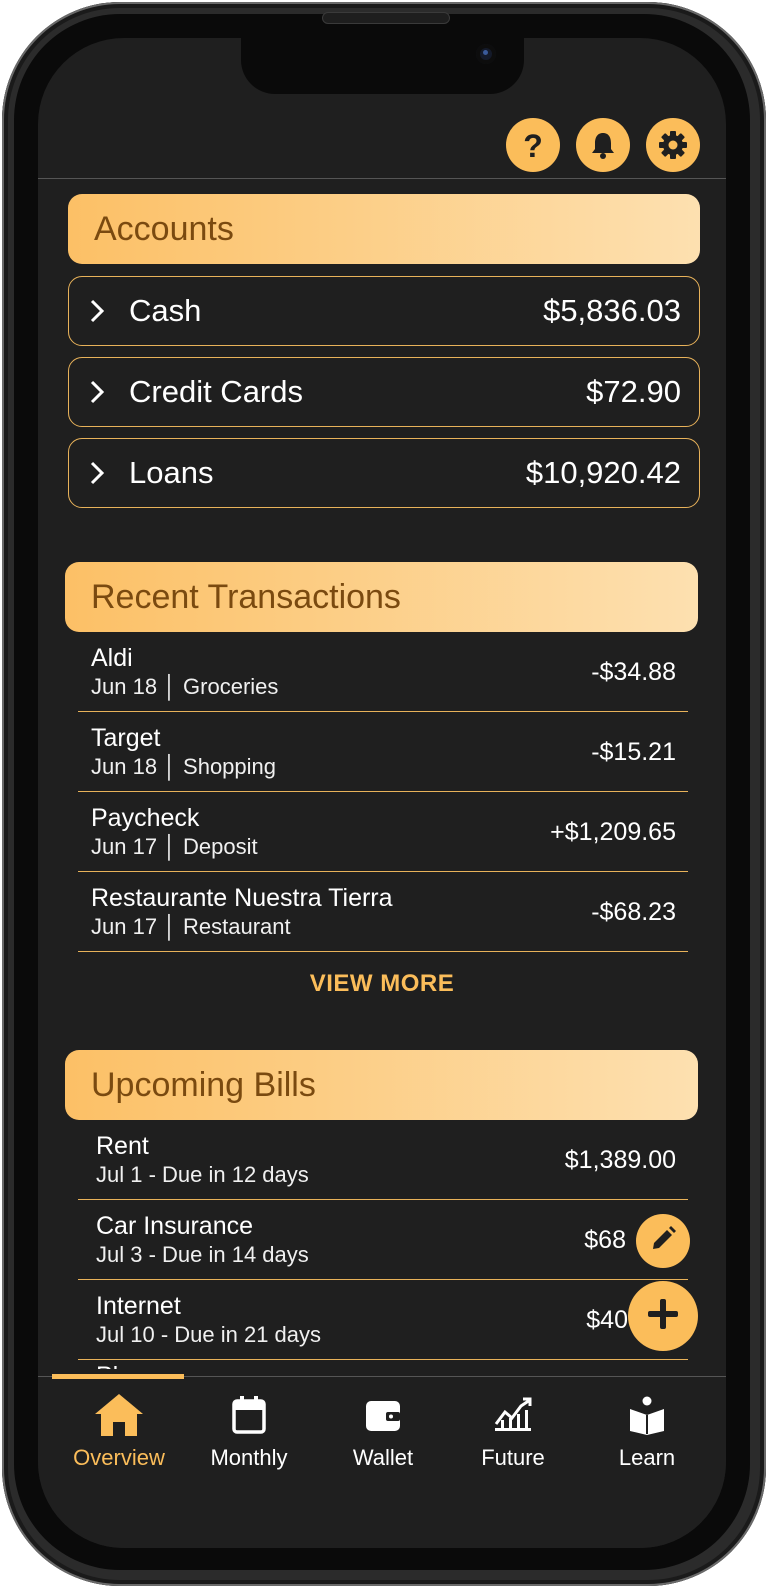 This screenshot has width=776, height=1588. What do you see at coordinates (383, 1320) in the screenshot?
I see `bill-row: Internet Jul 10 - Due in 21 days $40` at bounding box center [383, 1320].